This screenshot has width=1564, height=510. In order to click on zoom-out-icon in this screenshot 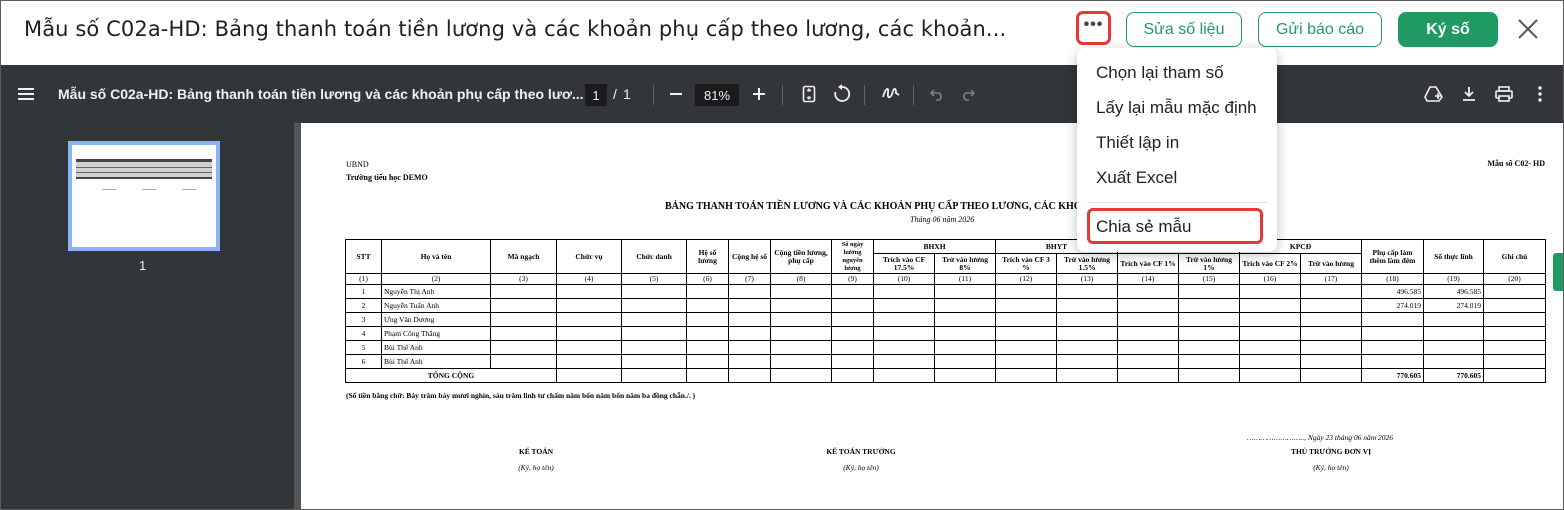, I will do `click(676, 94)`.